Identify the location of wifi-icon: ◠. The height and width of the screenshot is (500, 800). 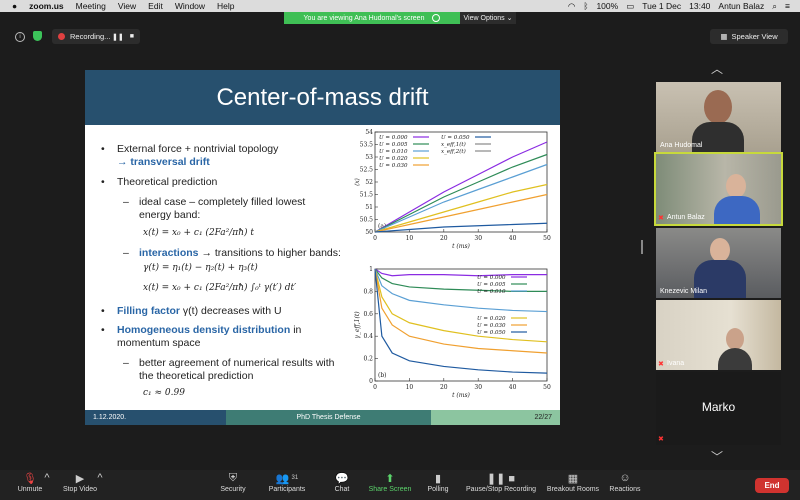
(571, 6).